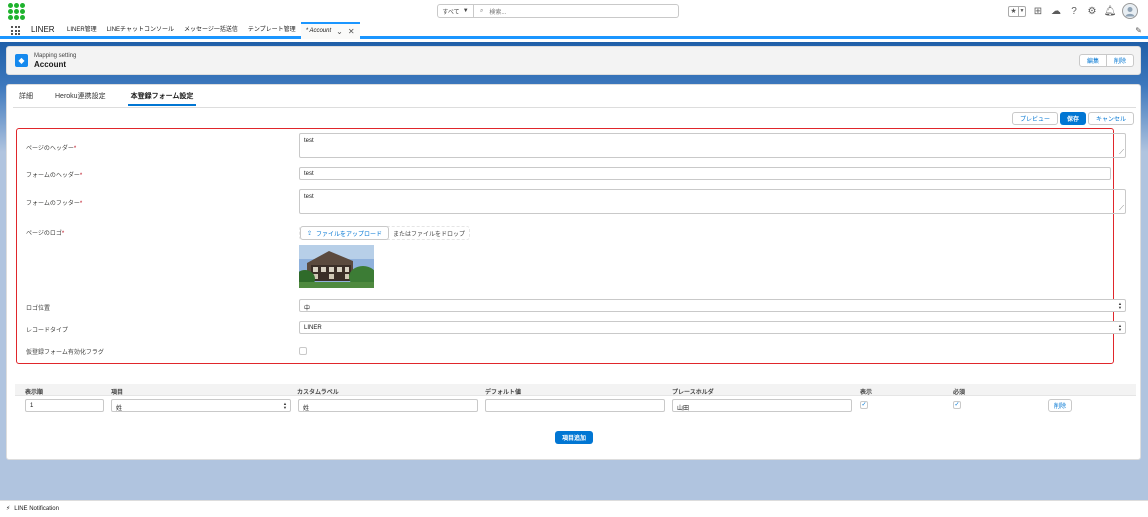  What do you see at coordinates (162, 98) in the screenshot?
I see `tab-registration-form: 本登録フォーム設定` at bounding box center [162, 98].